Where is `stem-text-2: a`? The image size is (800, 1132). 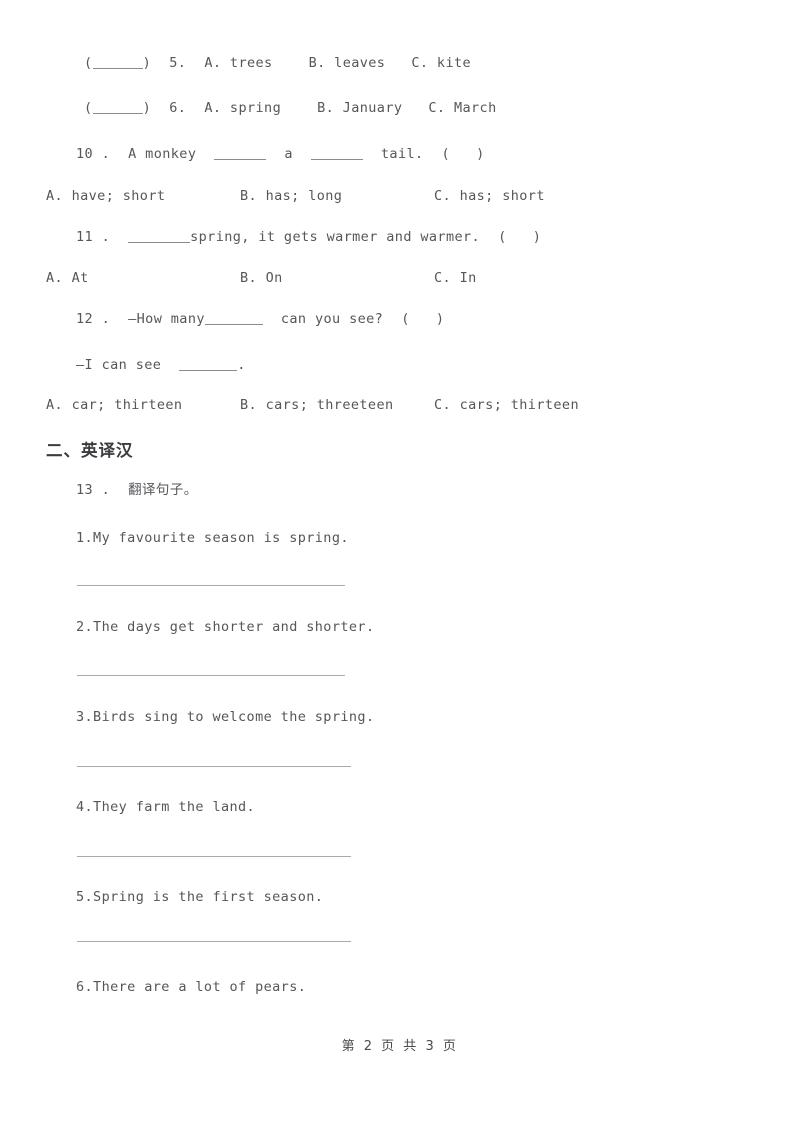 stem-text-2: a is located at coordinates (288, 154).